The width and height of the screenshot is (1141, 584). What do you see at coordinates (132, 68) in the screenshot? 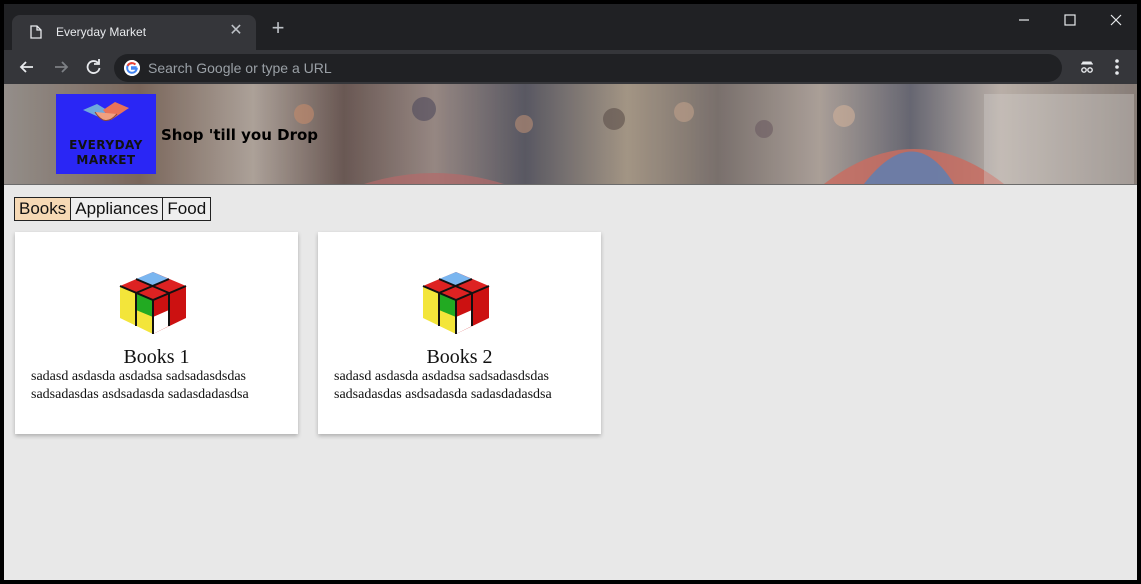
I see `google-icon` at bounding box center [132, 68].